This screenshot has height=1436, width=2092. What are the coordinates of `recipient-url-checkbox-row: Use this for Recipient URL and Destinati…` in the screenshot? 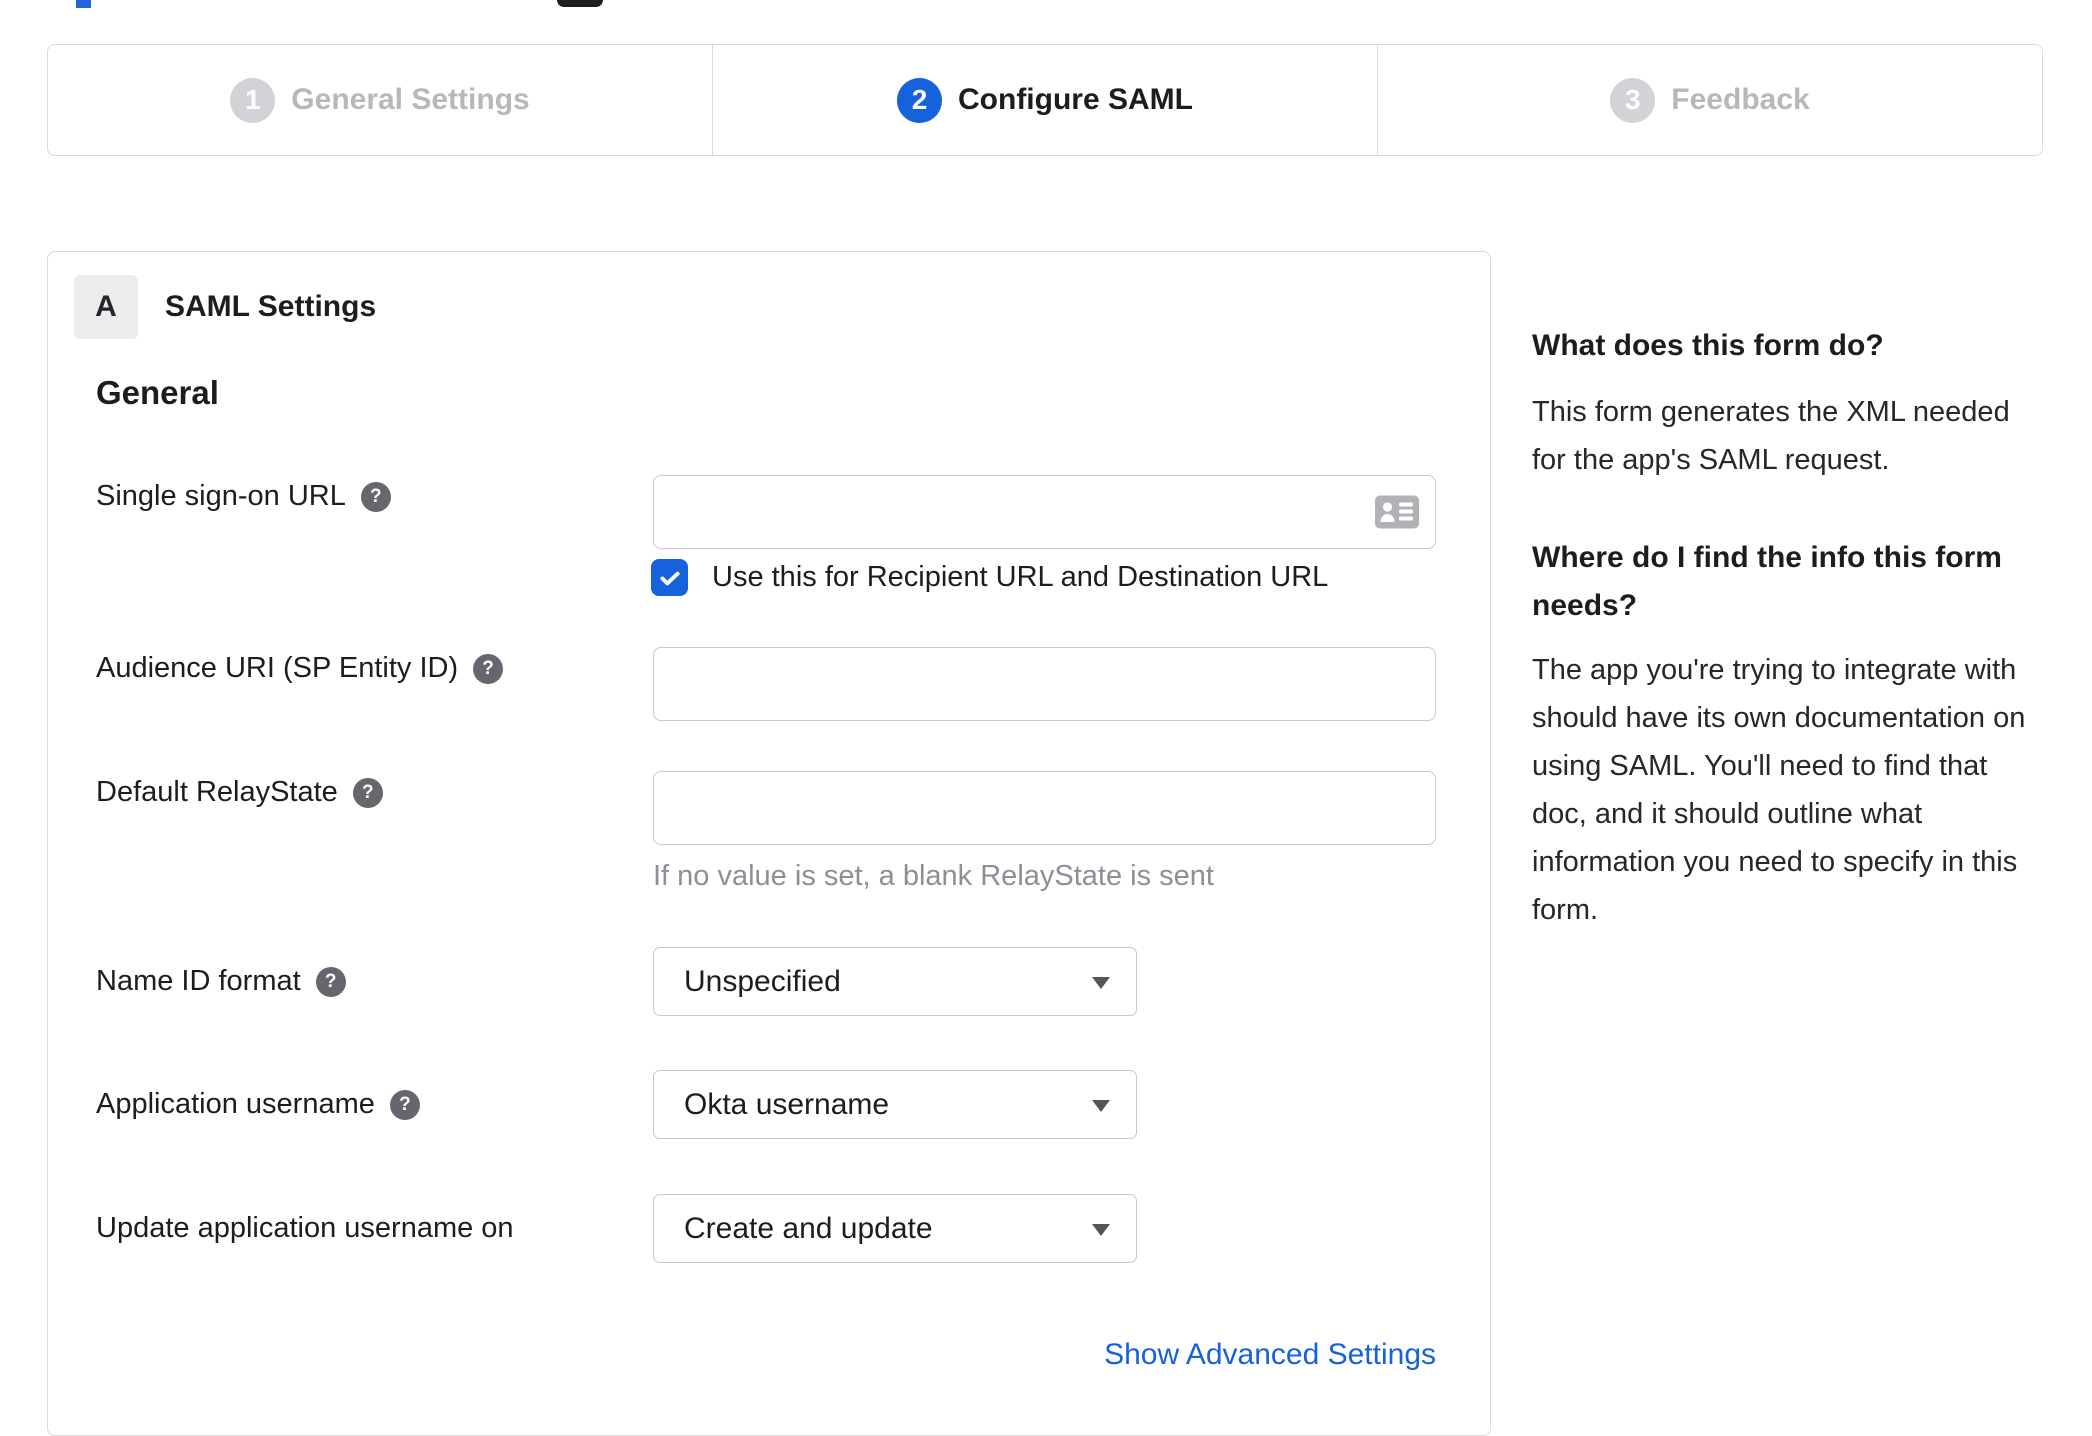 It's located at (989, 577).